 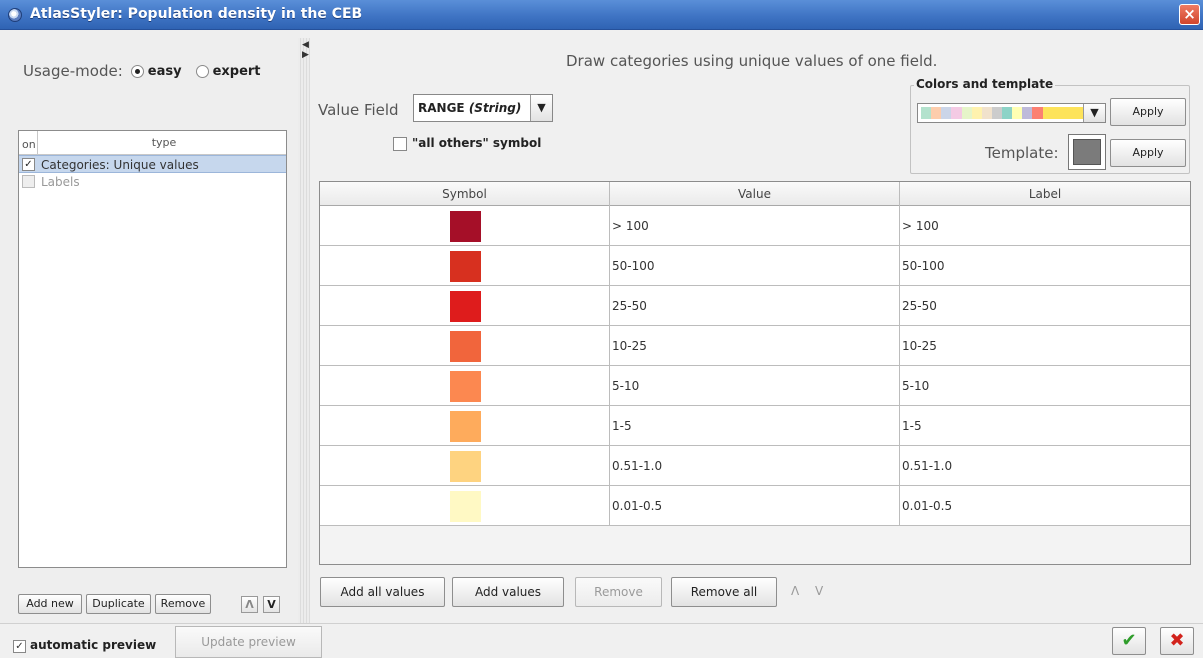 I want to click on duplicate-button: Duplicate, so click(x=118, y=604).